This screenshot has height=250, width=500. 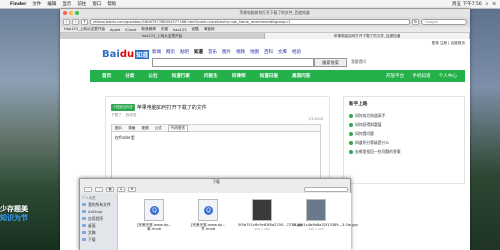 I want to click on tab-bar: hao123_上网从这里开始 苹果电脑如何打开下载了的文件_百度知道, so click(x=265, y=36).